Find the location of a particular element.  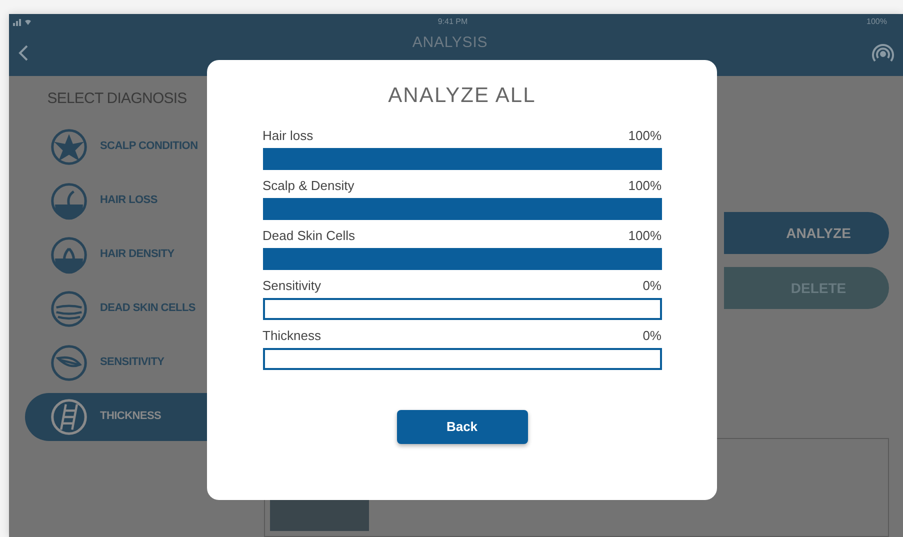

progress-label: Hair loss is located at coordinates (288, 136).